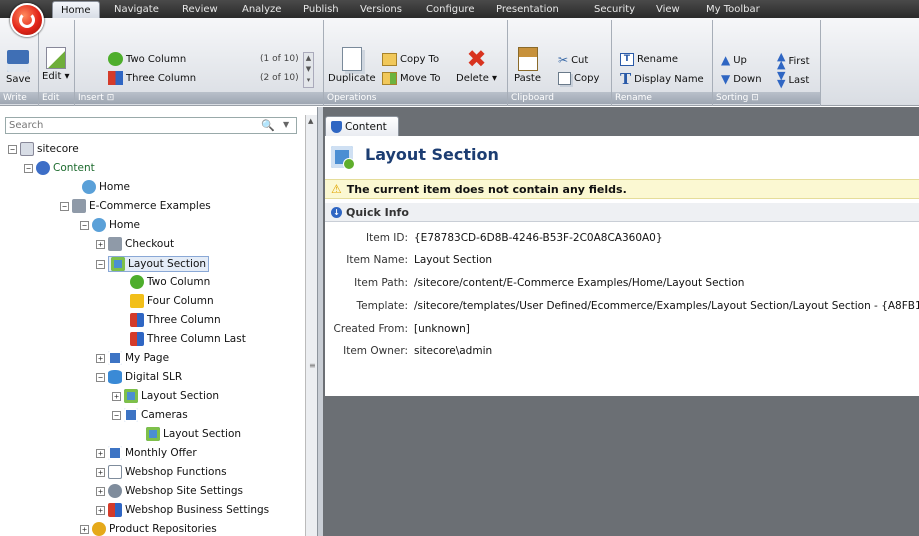 The width and height of the screenshot is (919, 536). I want to click on copy-to-label: Copy To, so click(420, 59).